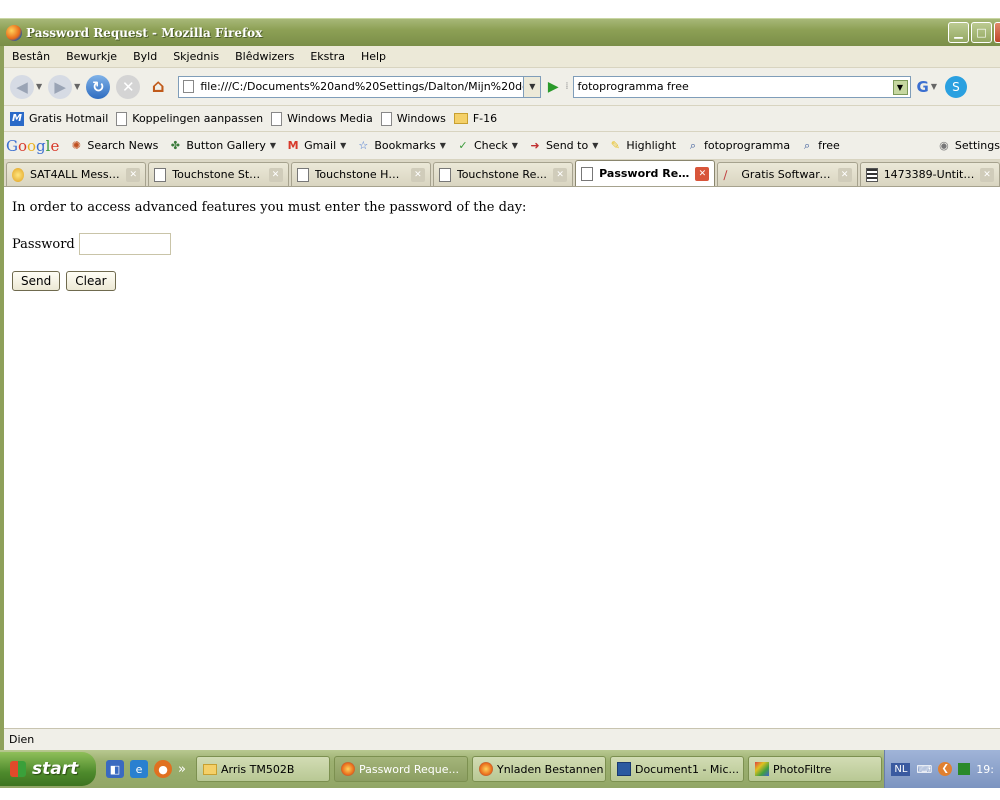 This screenshot has width=1000, height=800. What do you see at coordinates (563, 146) in the screenshot?
I see `google-send-to-button: ➜ Send to ▼` at bounding box center [563, 146].